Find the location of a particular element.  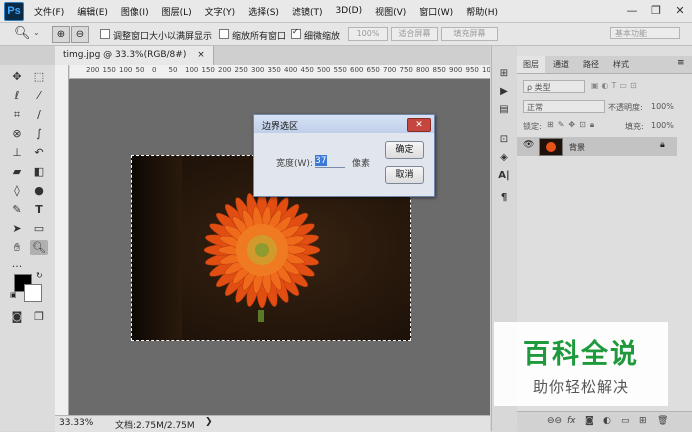

add-mask-icon: ◙ is located at coordinates (589, 421).